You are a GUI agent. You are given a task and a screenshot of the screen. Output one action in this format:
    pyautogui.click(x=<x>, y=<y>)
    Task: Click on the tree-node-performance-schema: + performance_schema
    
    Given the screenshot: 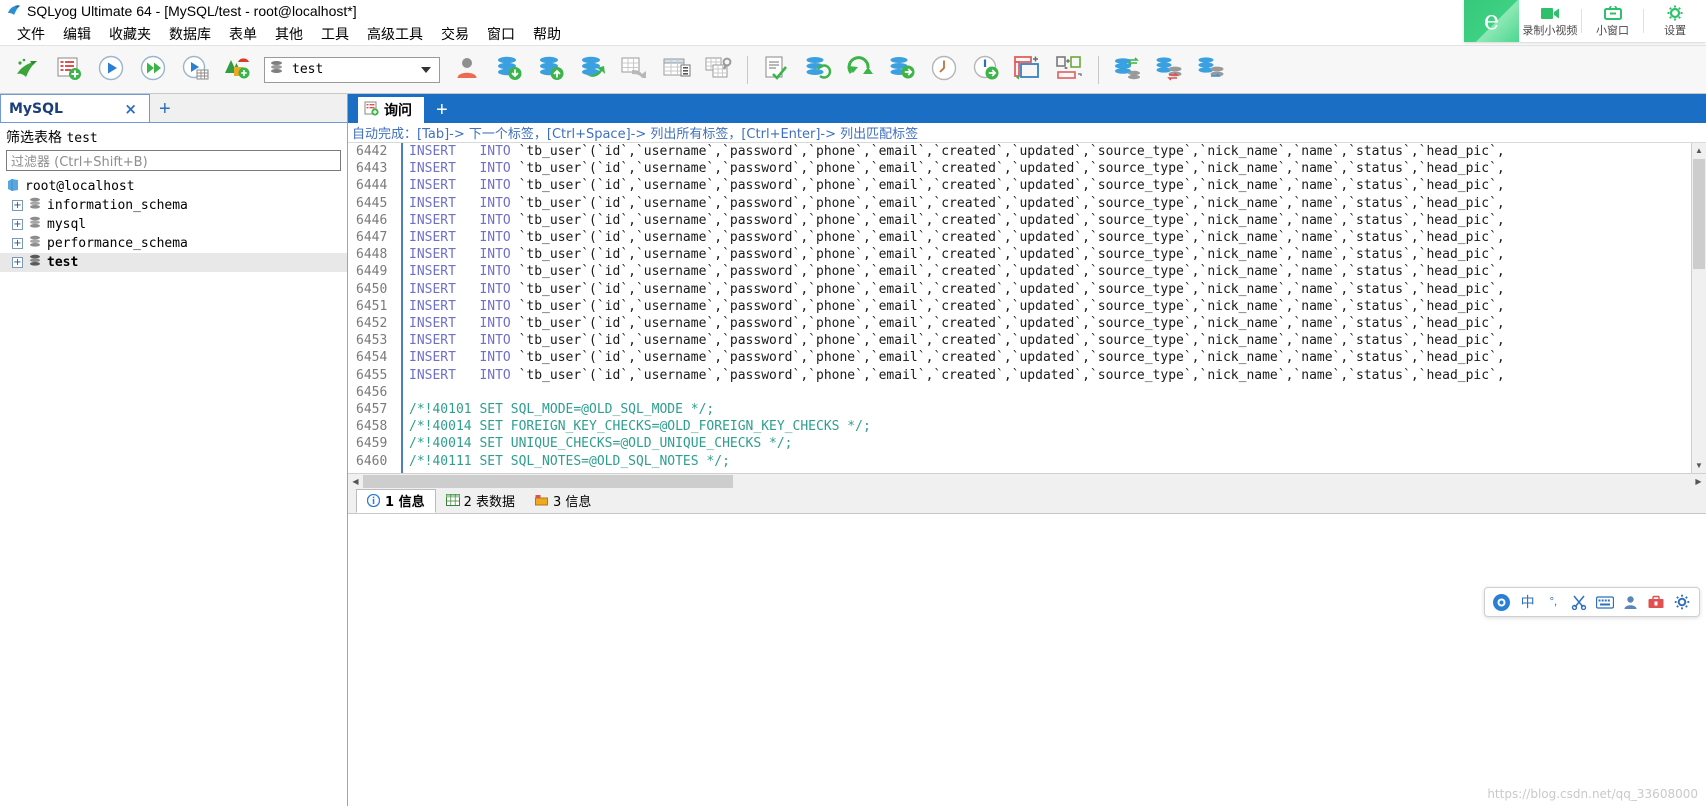 What is the action you would take?
    pyautogui.click(x=173, y=243)
    